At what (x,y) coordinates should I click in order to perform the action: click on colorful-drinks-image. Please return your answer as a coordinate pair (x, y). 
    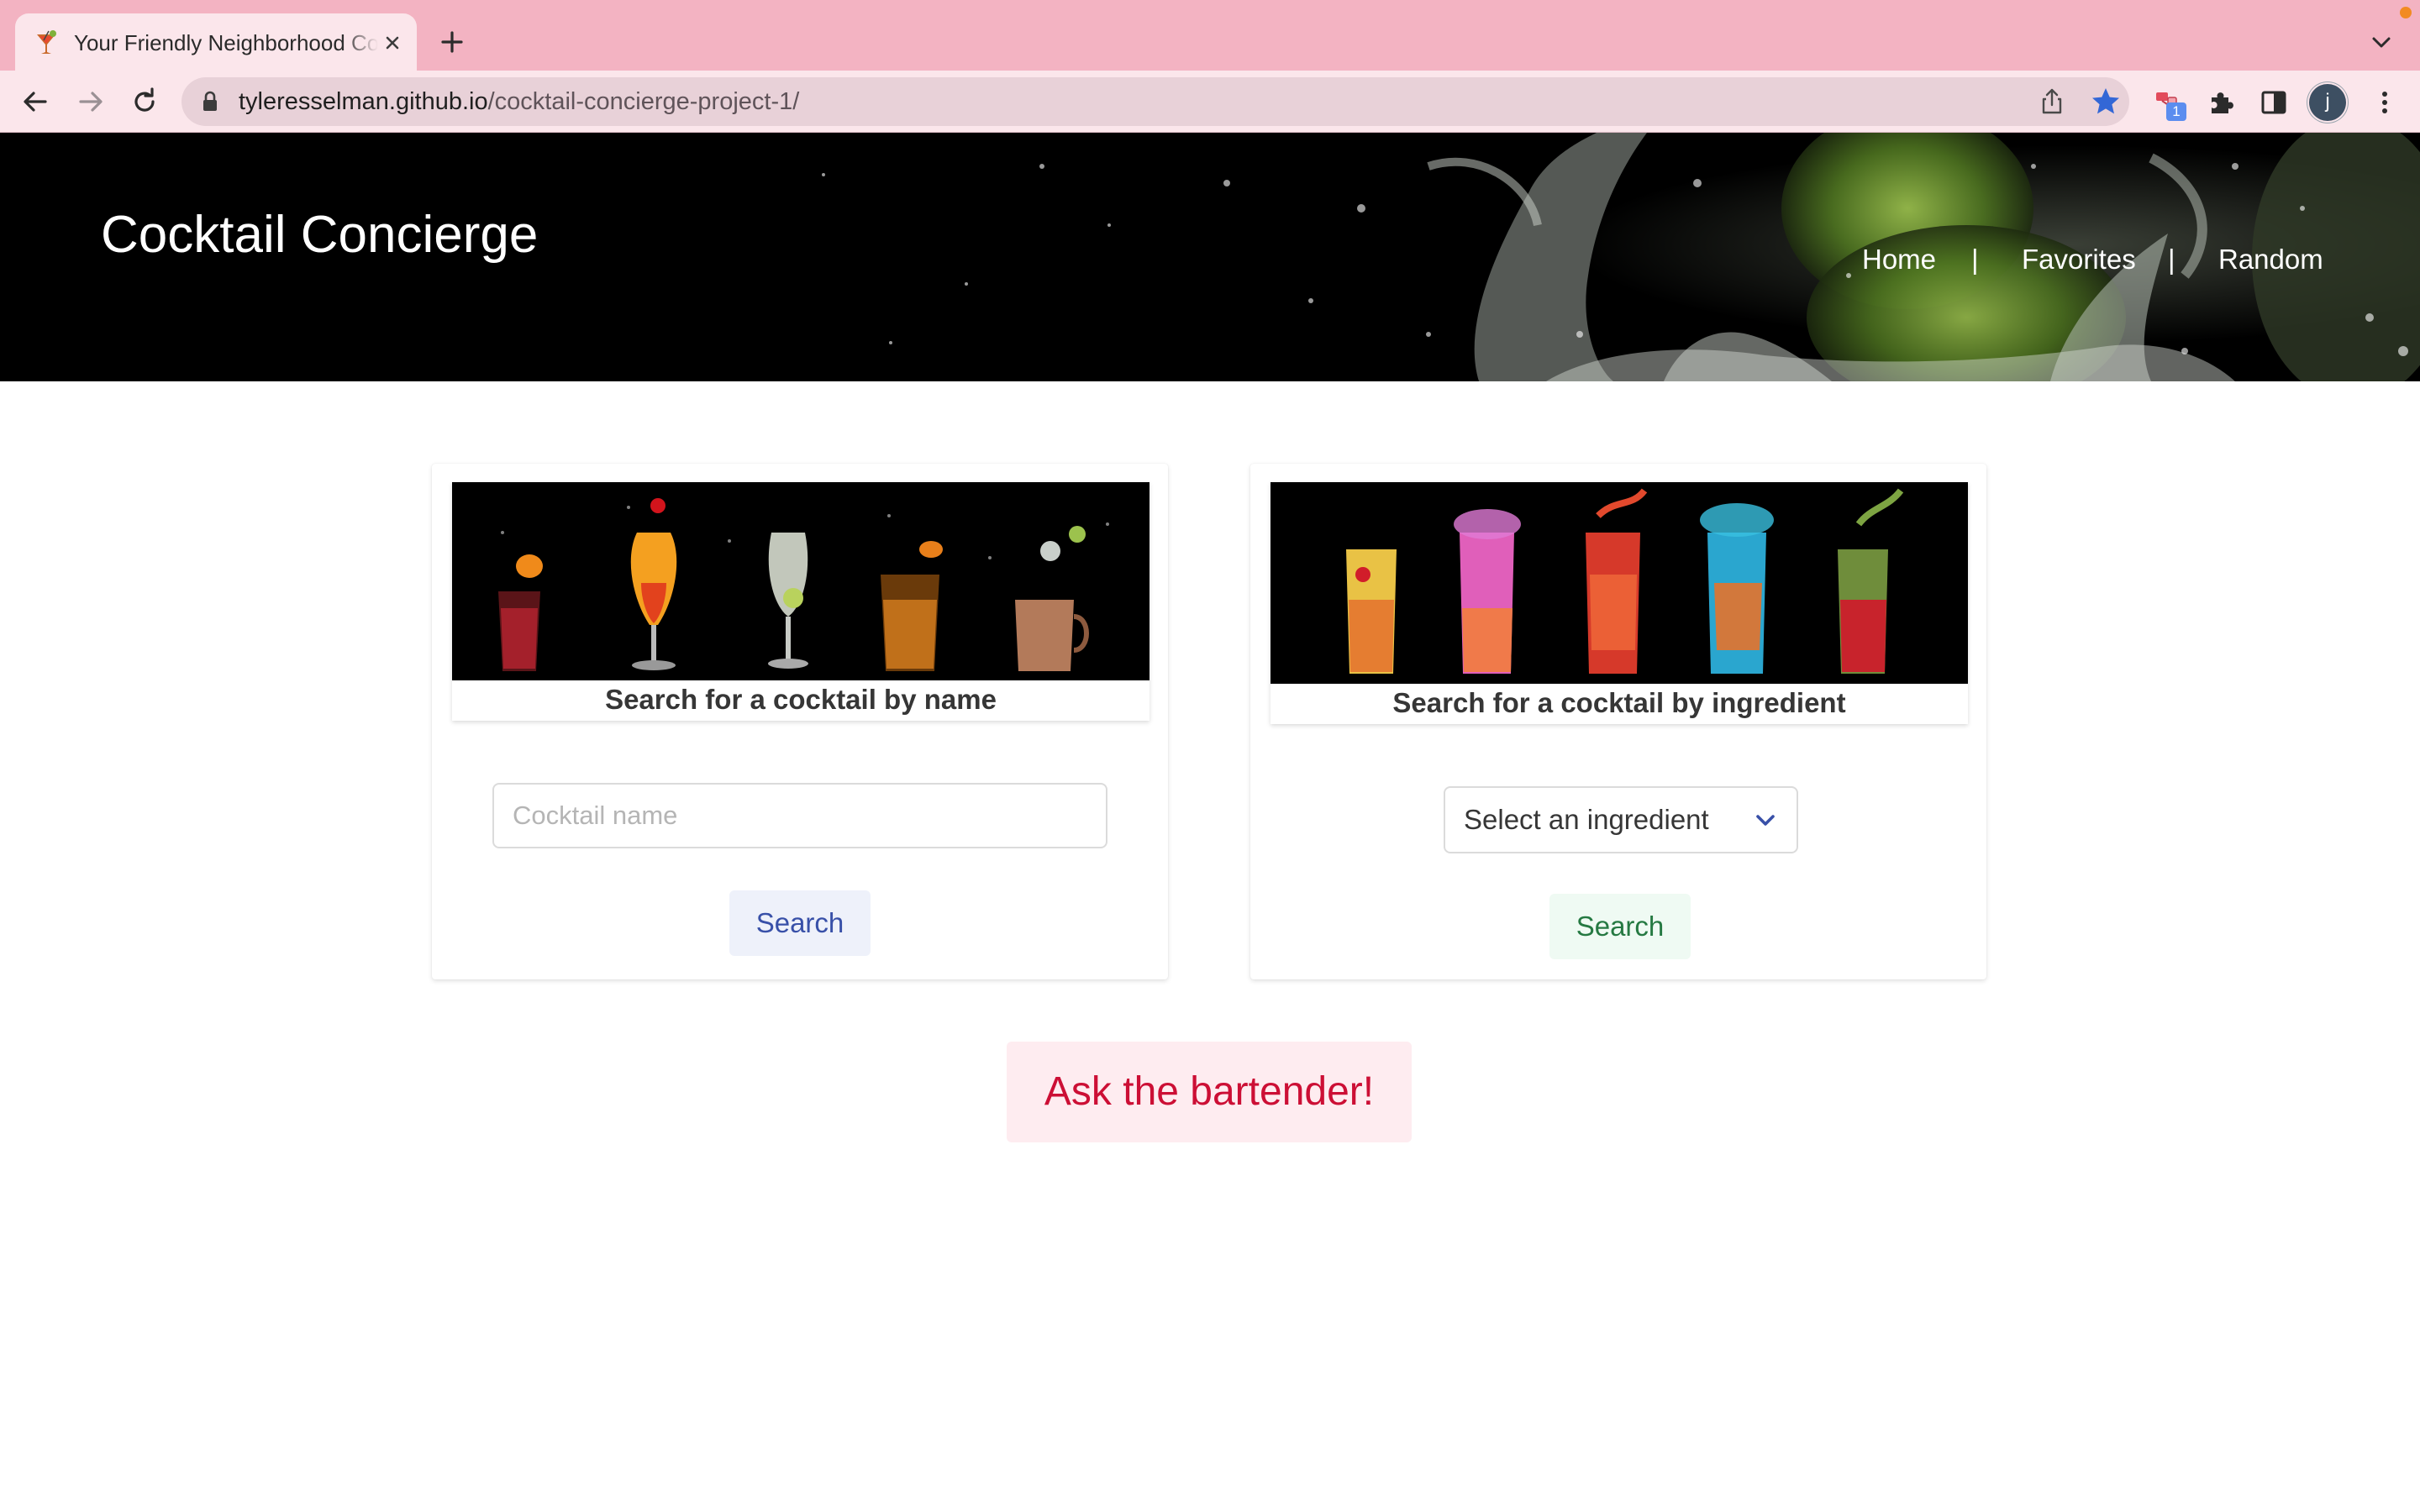
    Looking at the image, I should click on (1619, 583).